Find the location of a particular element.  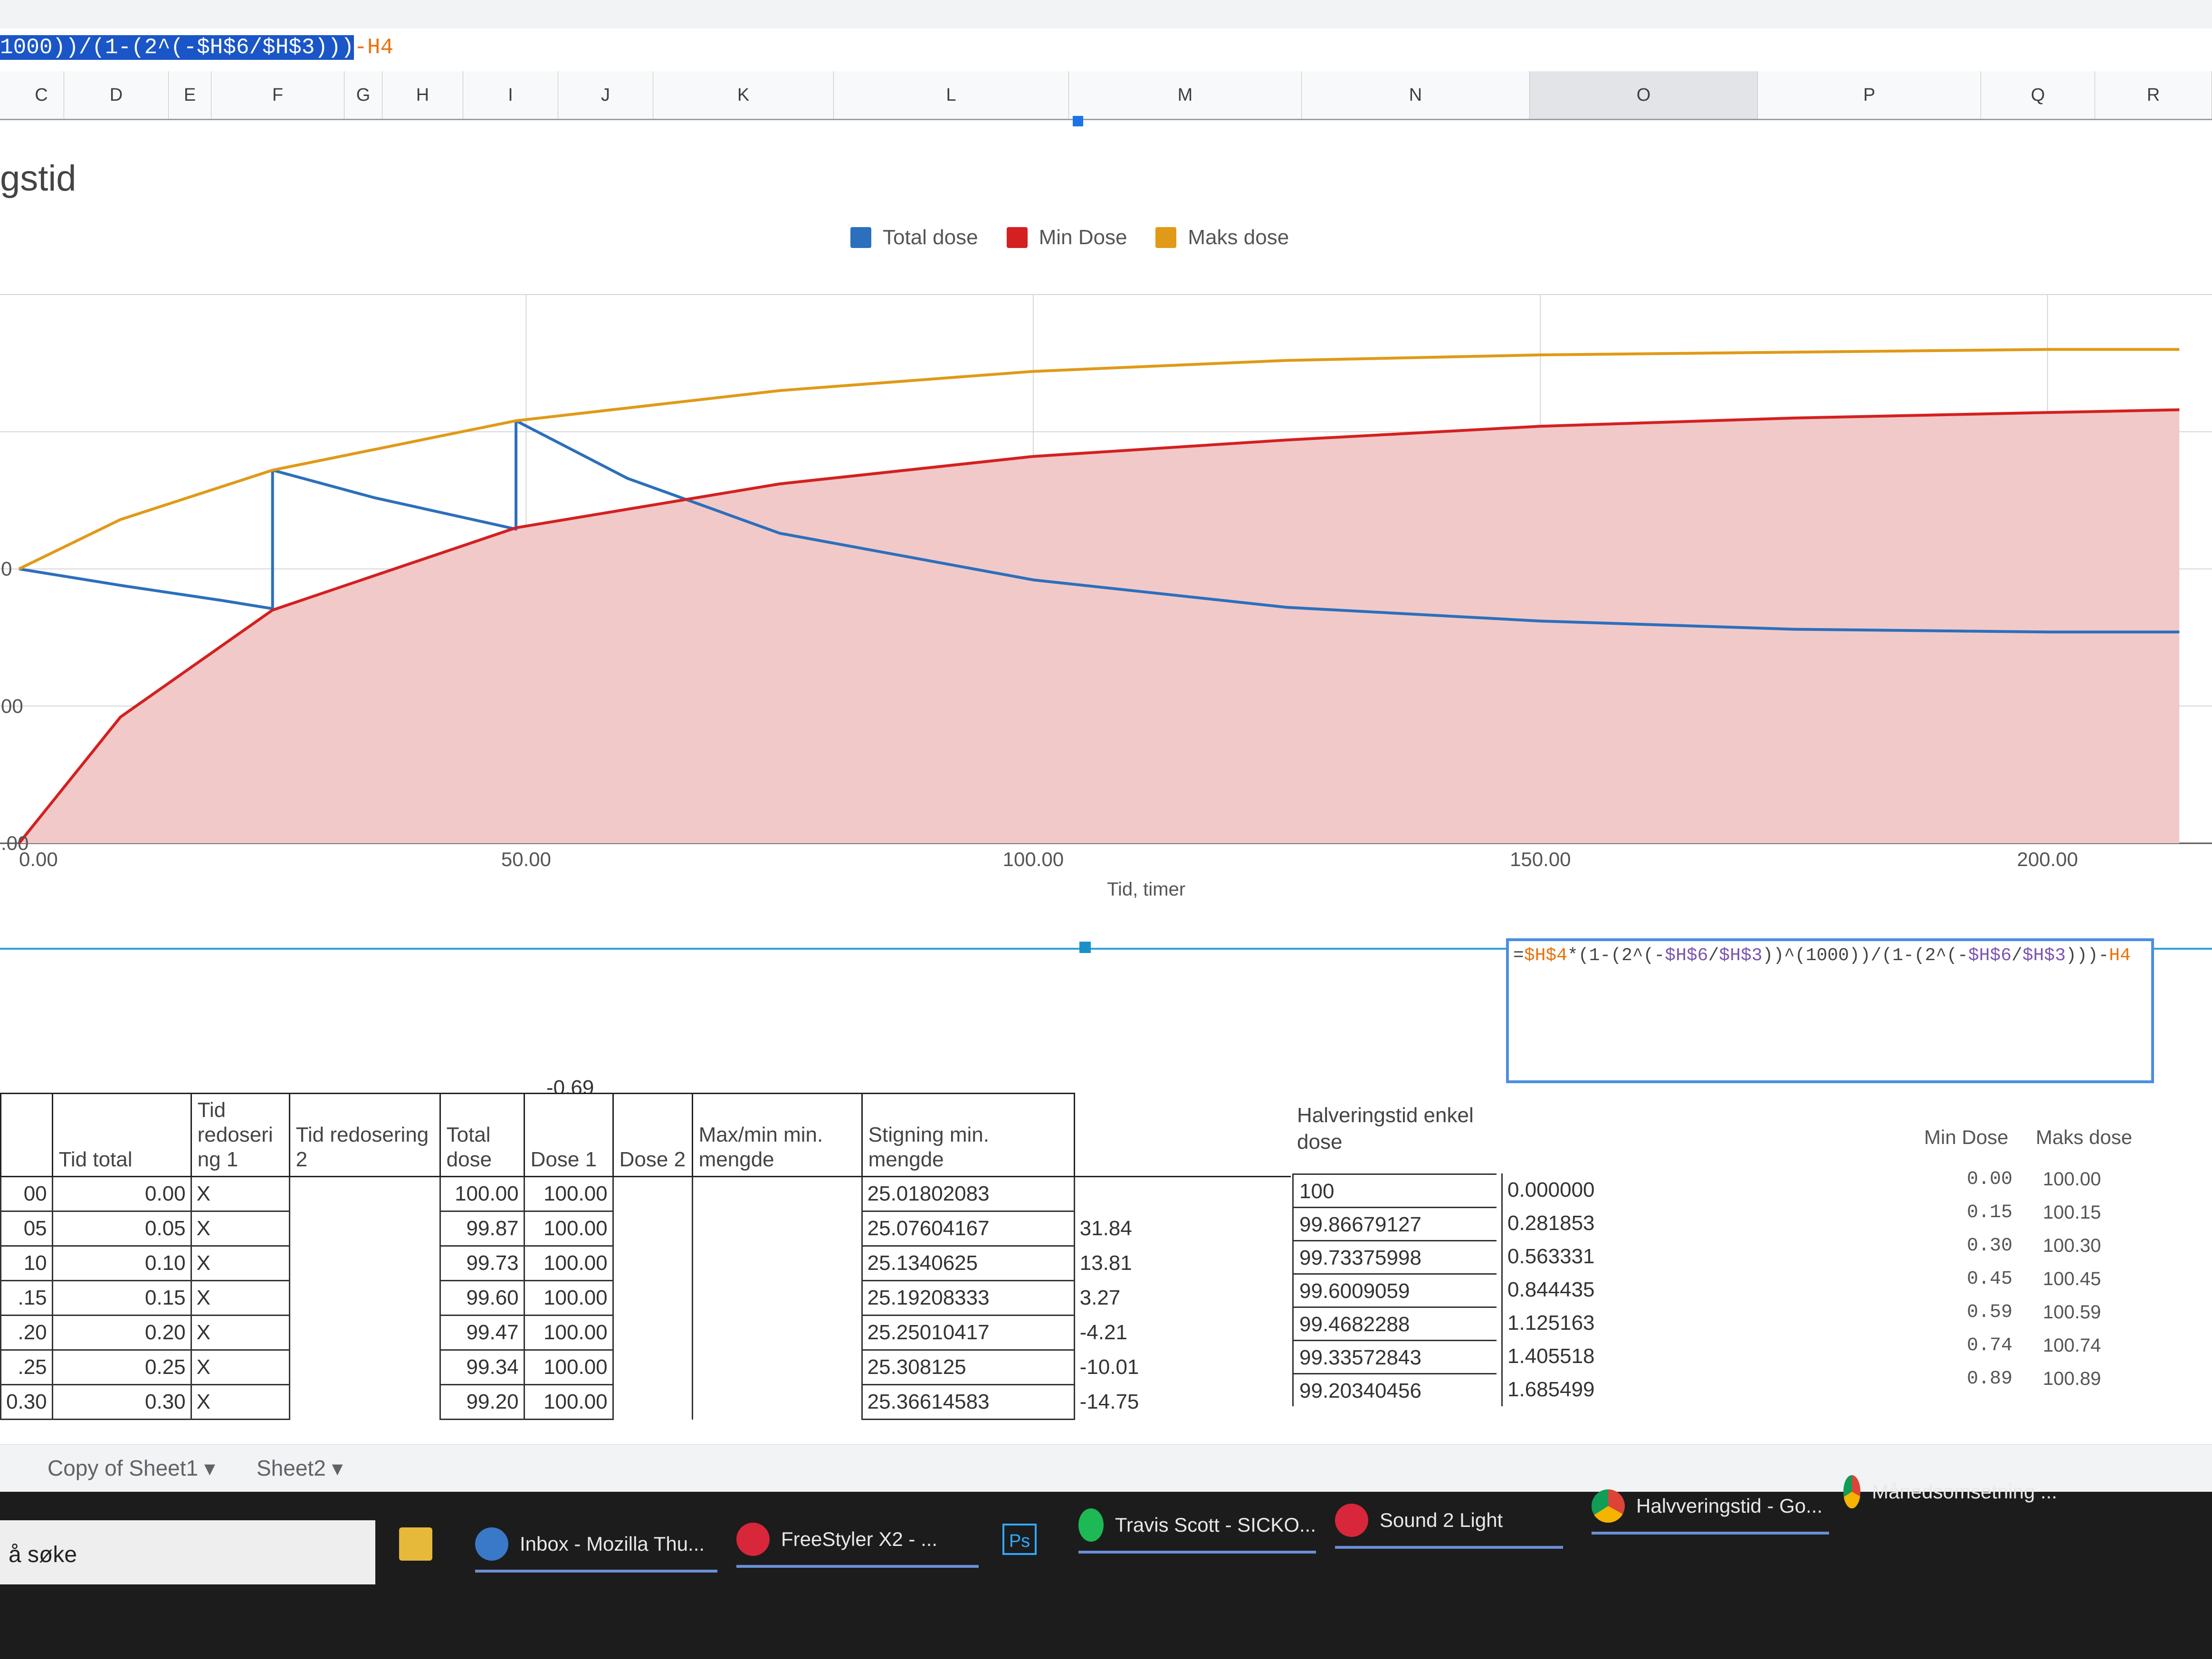

table-cell: -4.21 is located at coordinates (1182, 1333).